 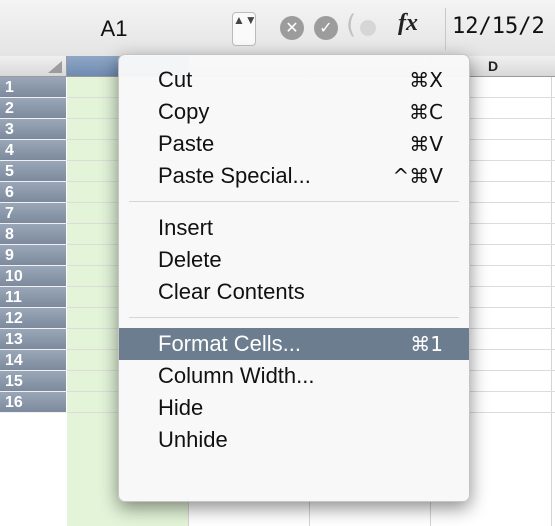 I want to click on menu-item-shortcut: ⌘1, so click(x=426, y=344).